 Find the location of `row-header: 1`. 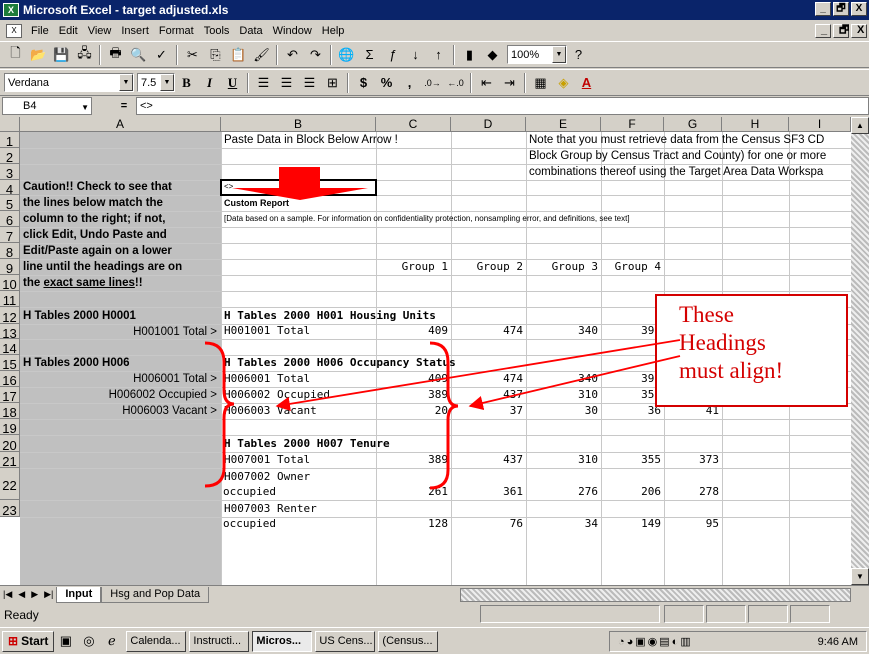

row-header: 1 is located at coordinates (10, 140).